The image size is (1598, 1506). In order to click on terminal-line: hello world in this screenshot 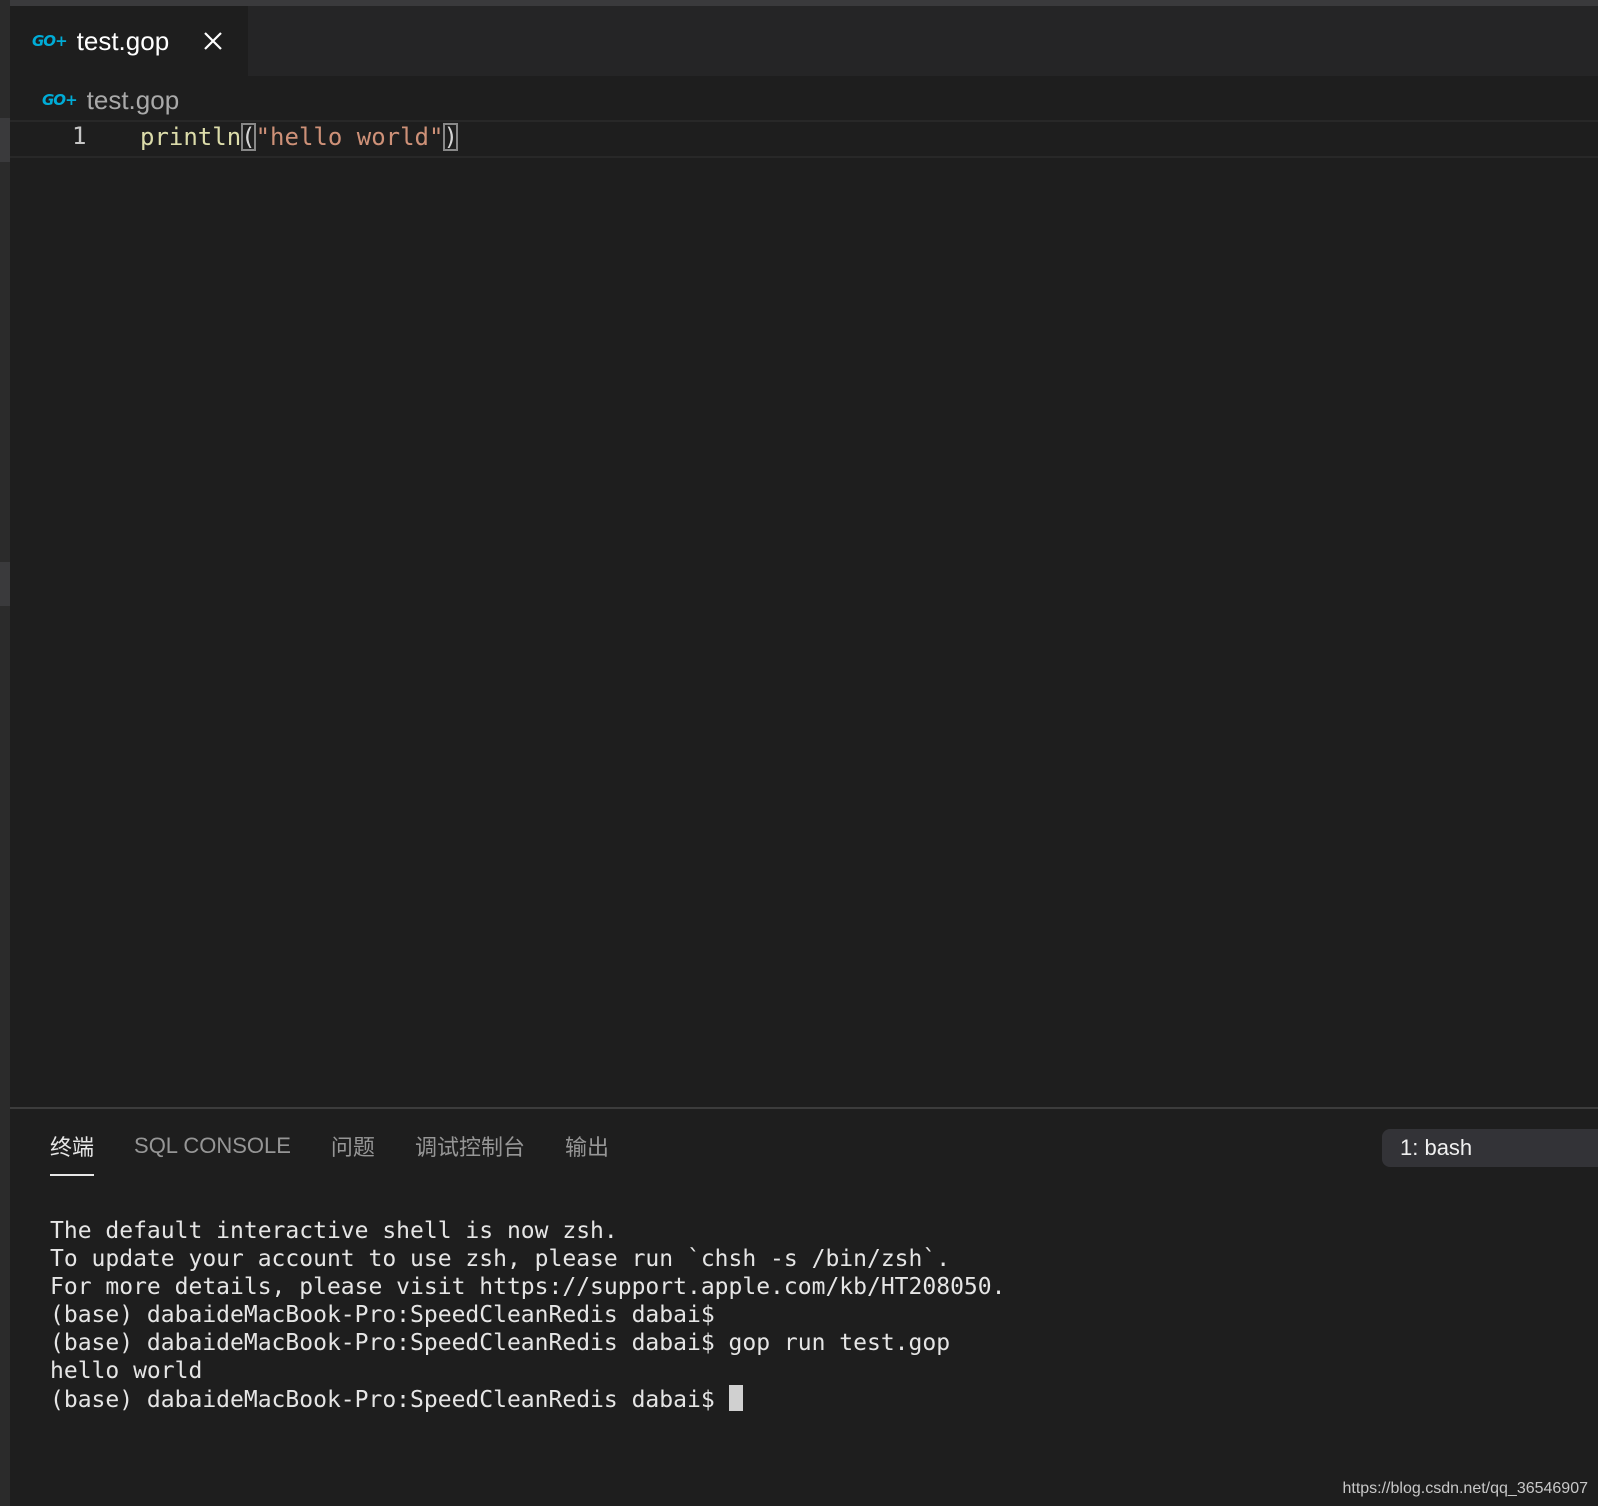, I will do `click(126, 1371)`.